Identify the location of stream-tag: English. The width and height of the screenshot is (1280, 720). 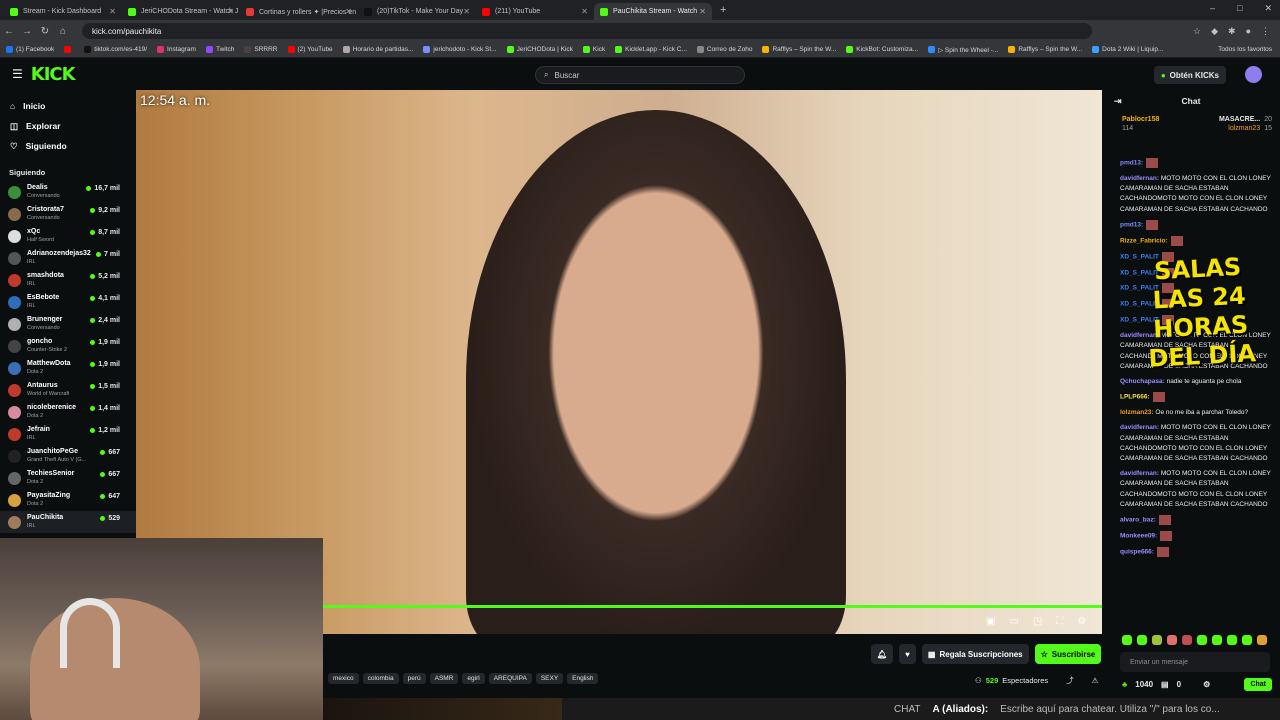
(583, 678).